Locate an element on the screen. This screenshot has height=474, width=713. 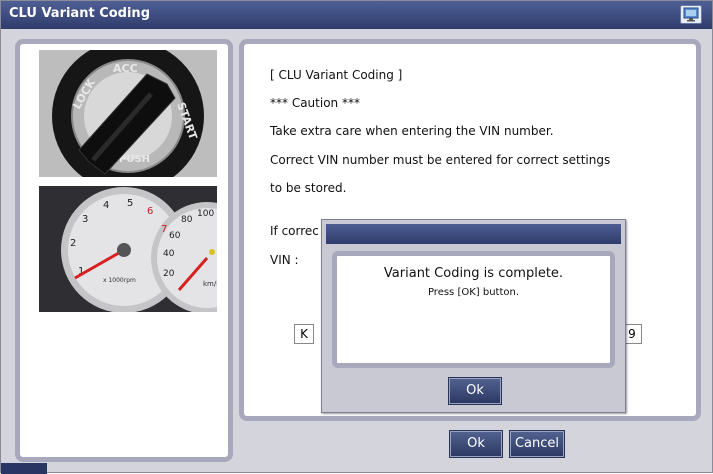
gauge-label-80: 80 is located at coordinates (187, 220).